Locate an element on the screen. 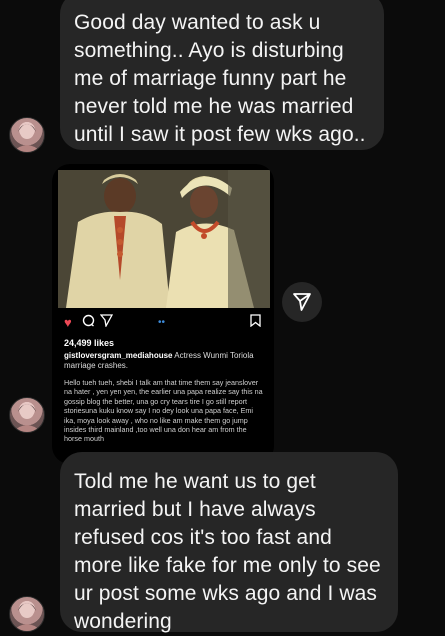 The height and width of the screenshot is (636, 445). bookmark-icon is located at coordinates (255, 323).